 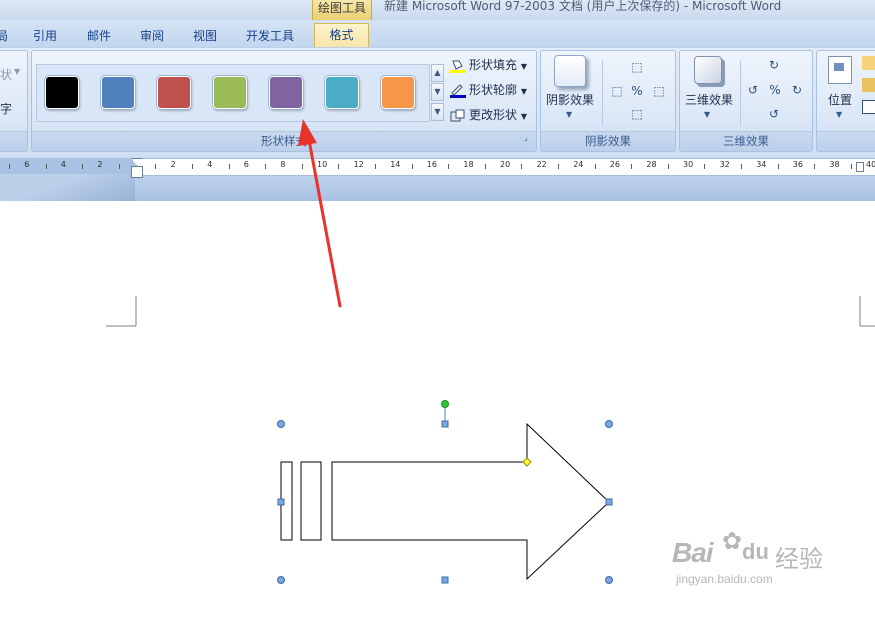 I want to click on watermark-brand: Bai, so click(x=693, y=552).